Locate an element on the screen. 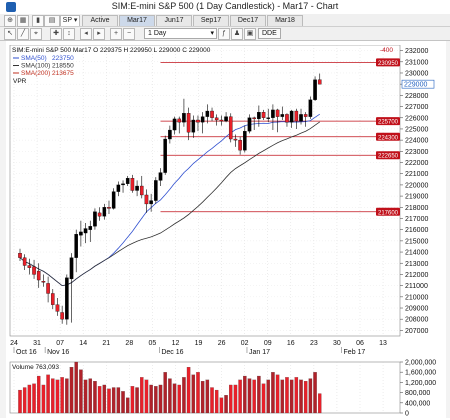 The height and width of the screenshot is (420, 450). data-box-icon: ▣ is located at coordinates (250, 34).